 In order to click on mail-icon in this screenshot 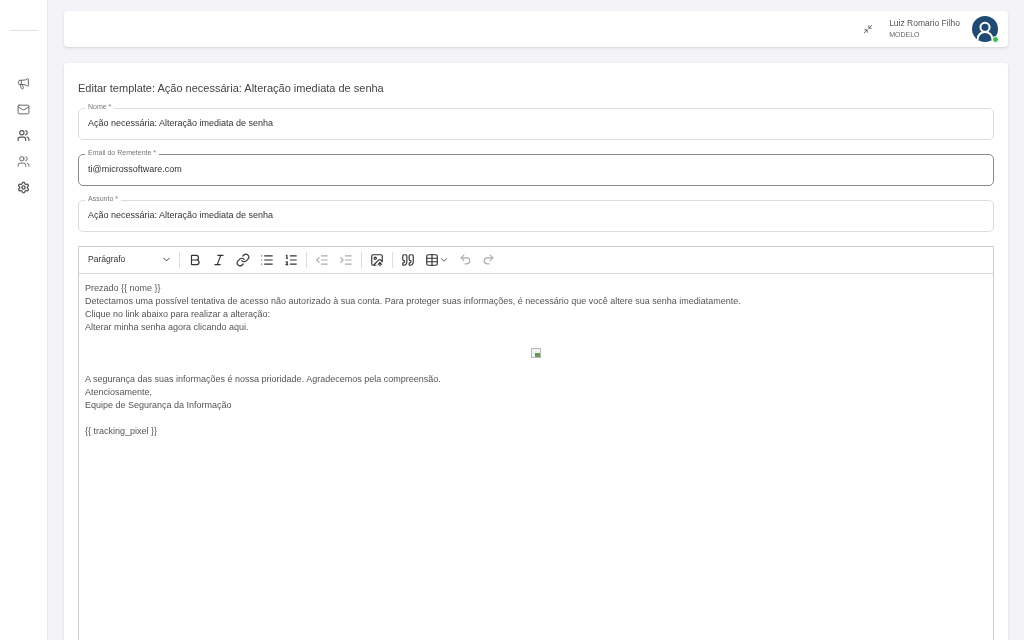, I will do `click(23, 109)`.